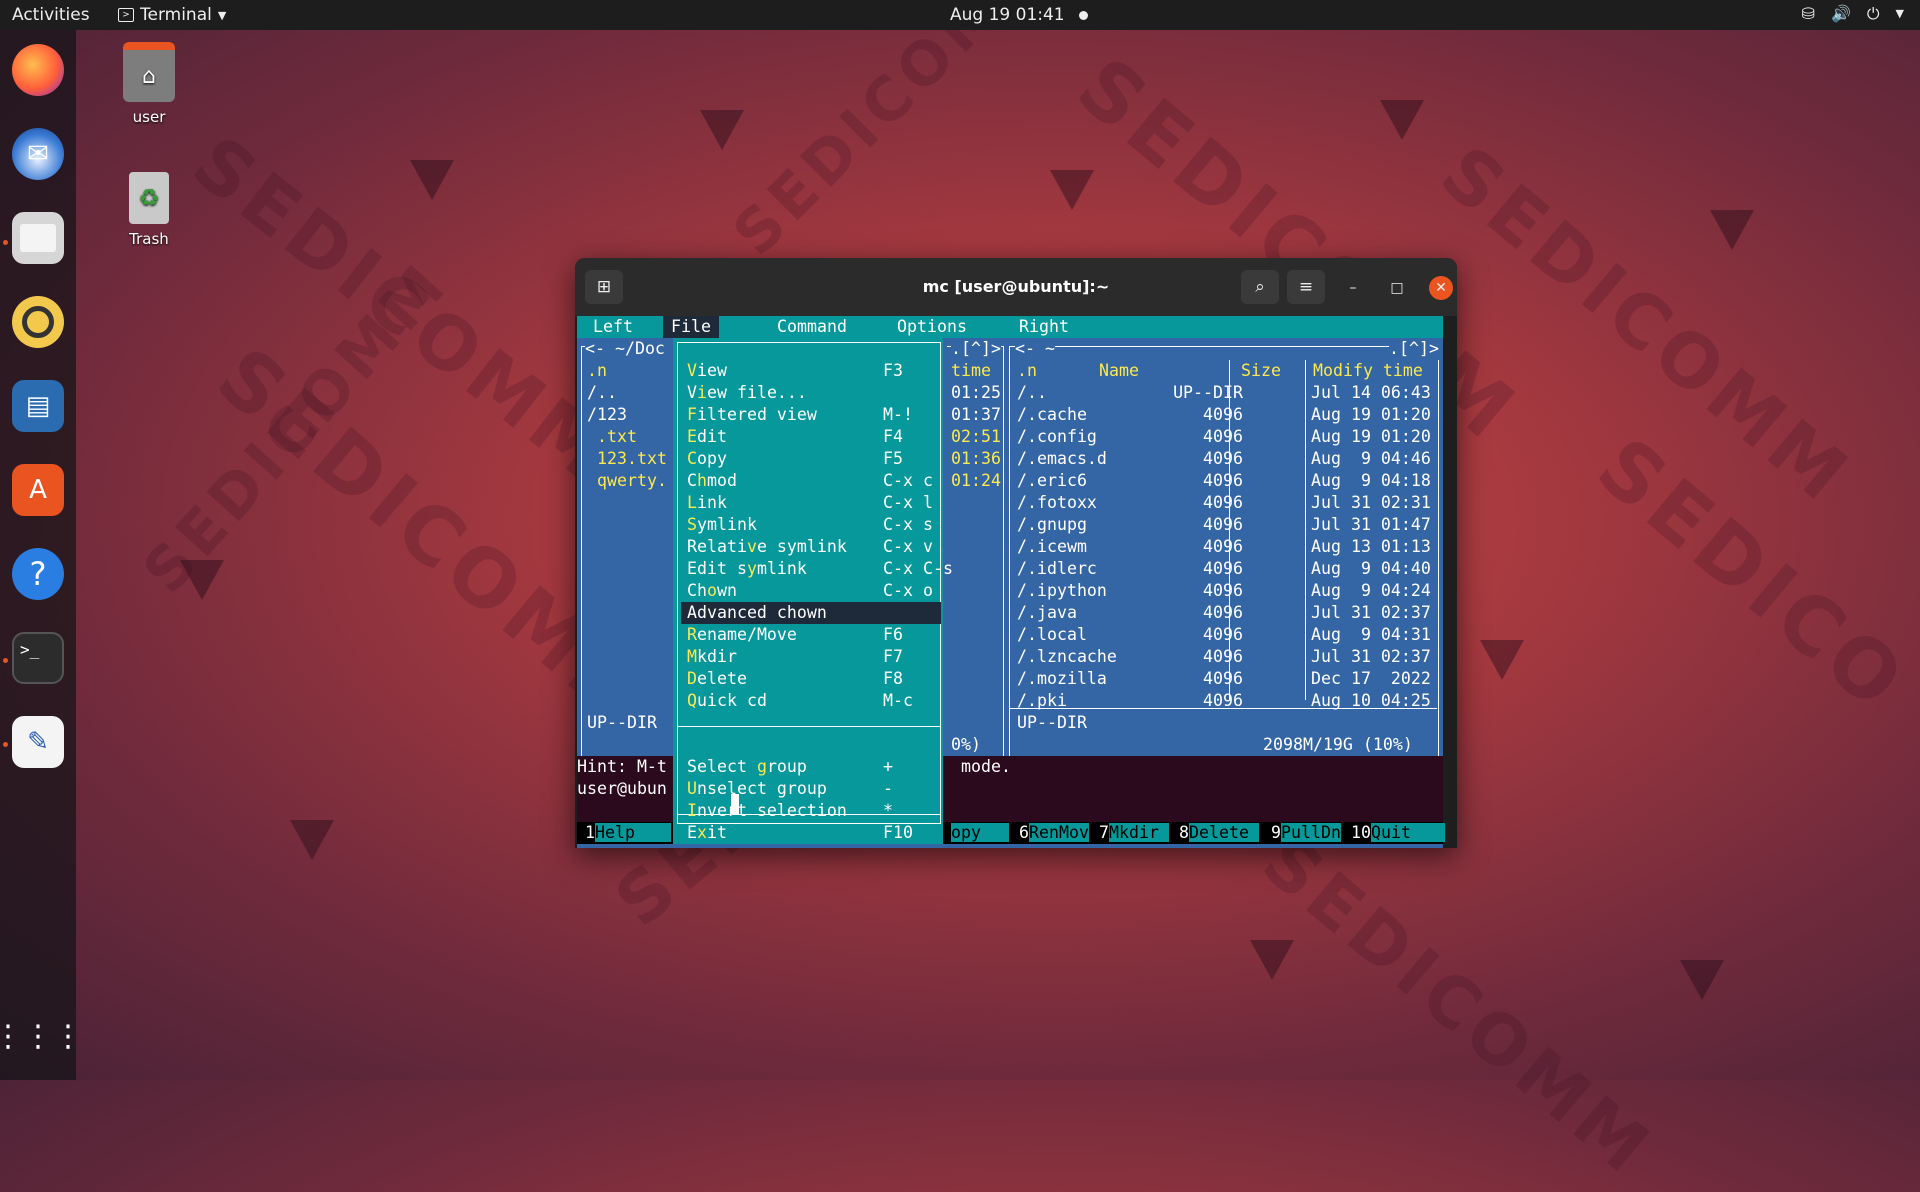 The image size is (1920, 1192). I want to click on table-row: /.eric6 4096 Aug 9 04:18, so click(1223, 481).